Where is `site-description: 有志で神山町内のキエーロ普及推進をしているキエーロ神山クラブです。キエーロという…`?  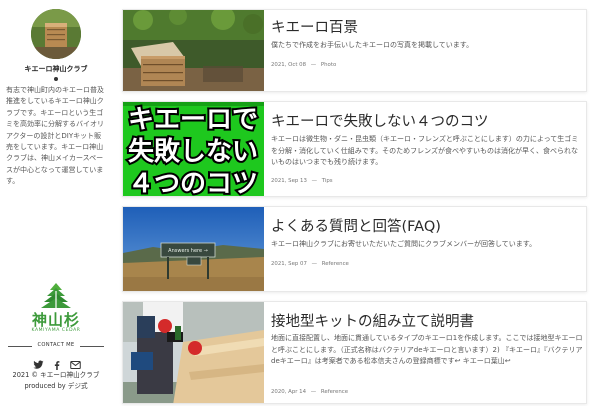 site-description: 有志で神山町内のキエーロ普及推進をしているキエーロ神山クラブです。キエーロという… is located at coordinates (55, 136).